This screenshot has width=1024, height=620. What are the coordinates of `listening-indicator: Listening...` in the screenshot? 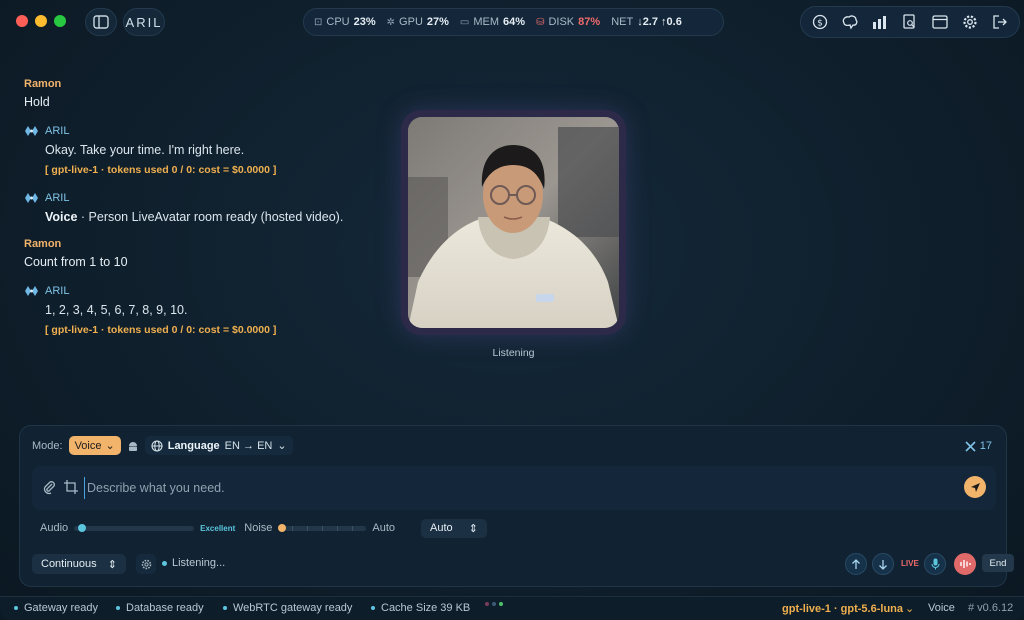 It's located at (193, 563).